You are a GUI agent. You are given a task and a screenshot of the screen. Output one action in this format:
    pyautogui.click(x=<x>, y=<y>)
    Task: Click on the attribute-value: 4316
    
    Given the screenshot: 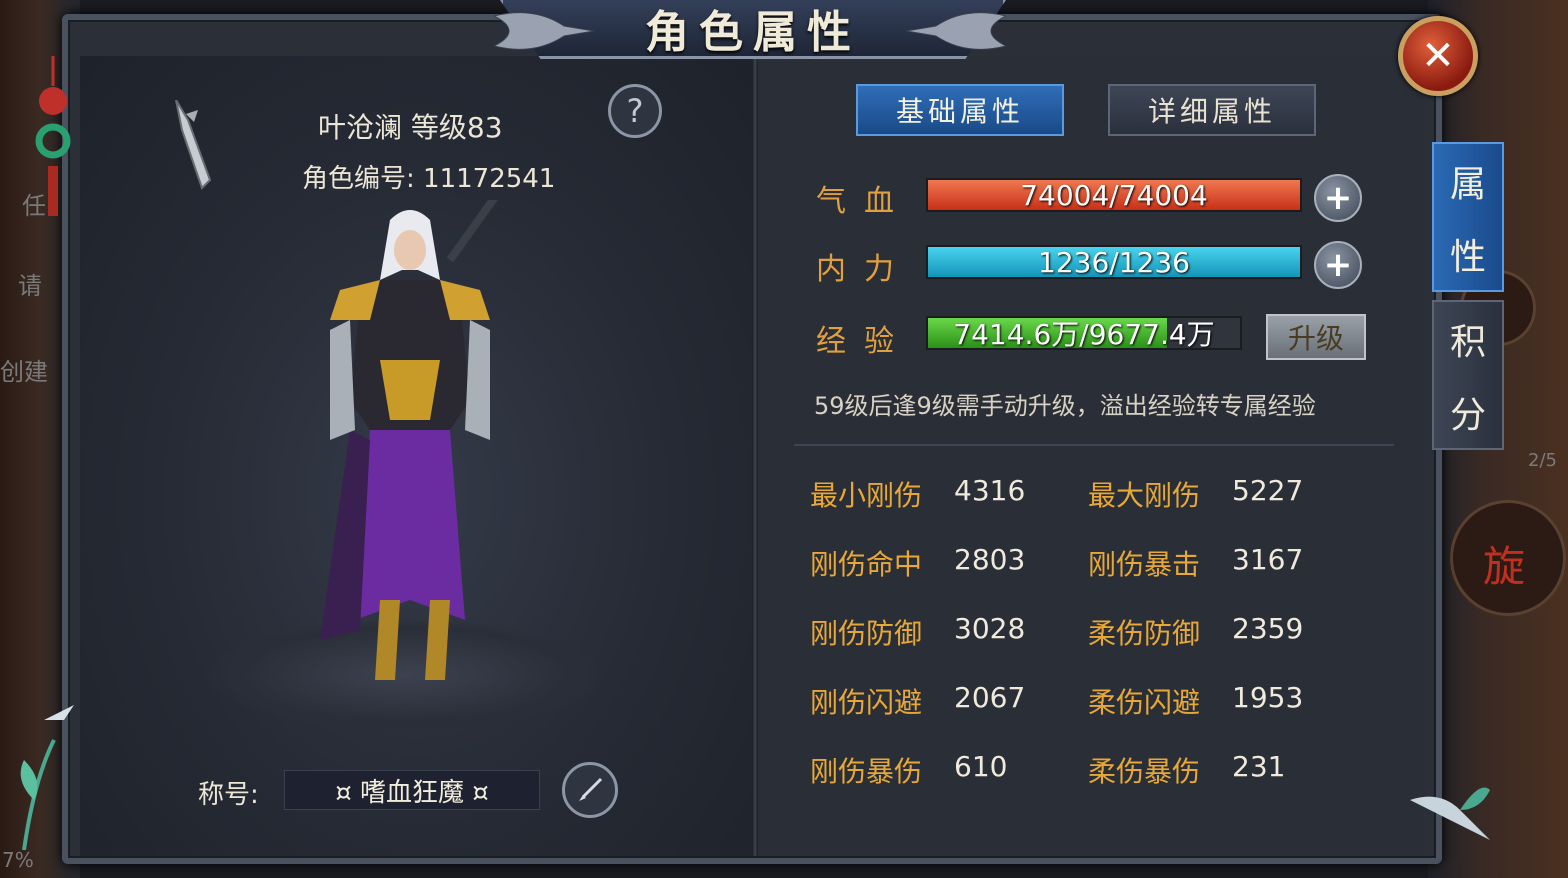 What is the action you would take?
    pyautogui.click(x=990, y=490)
    